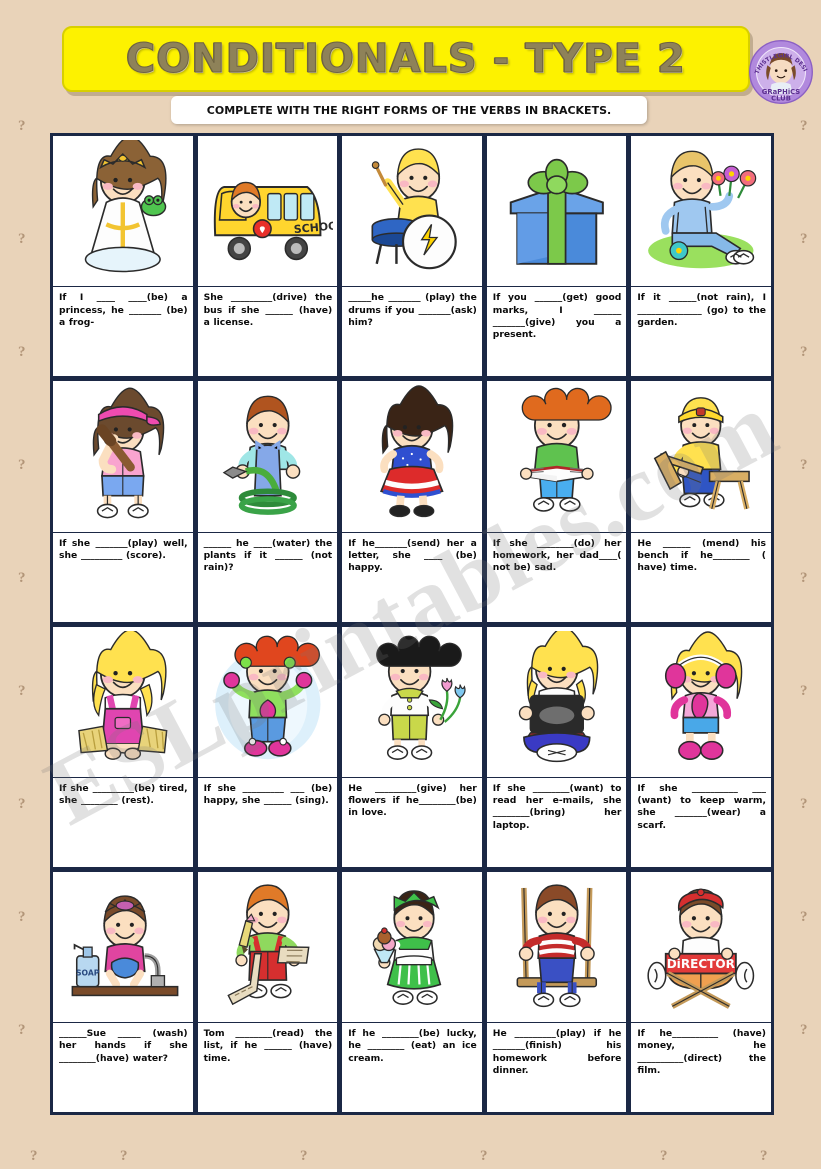 This screenshot has width=821, height=1169. Describe the element at coordinates (701, 947) in the screenshot. I see `boy-director-chair-icon: DiRECTOR` at that location.